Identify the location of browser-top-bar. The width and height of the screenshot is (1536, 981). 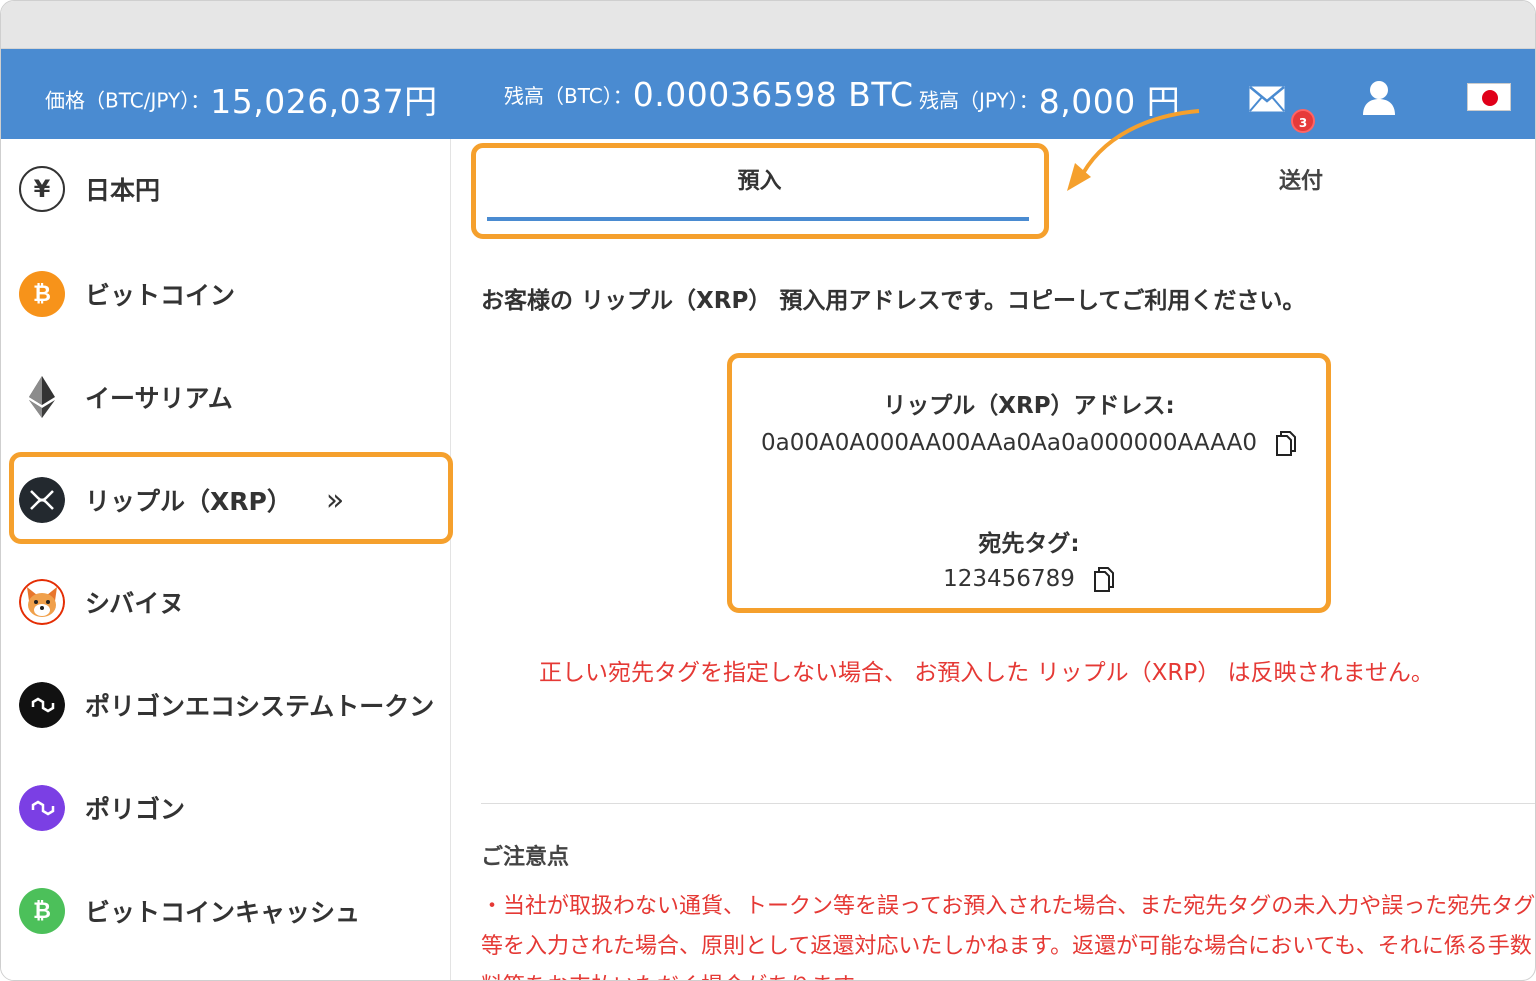
(768, 25).